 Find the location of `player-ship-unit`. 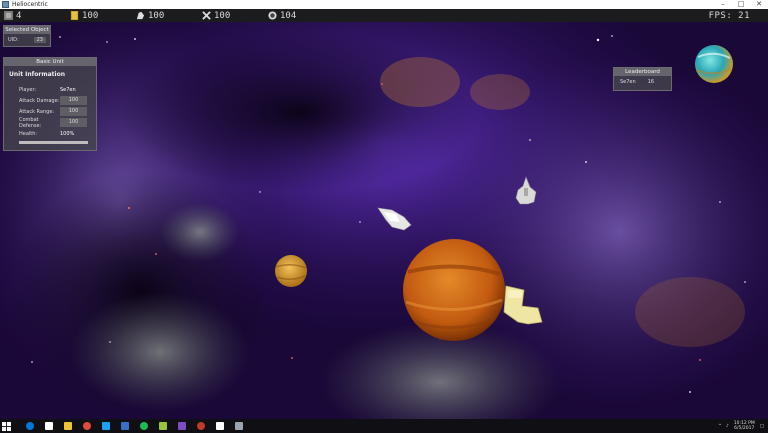

player-ship-unit is located at coordinates (394, 219).